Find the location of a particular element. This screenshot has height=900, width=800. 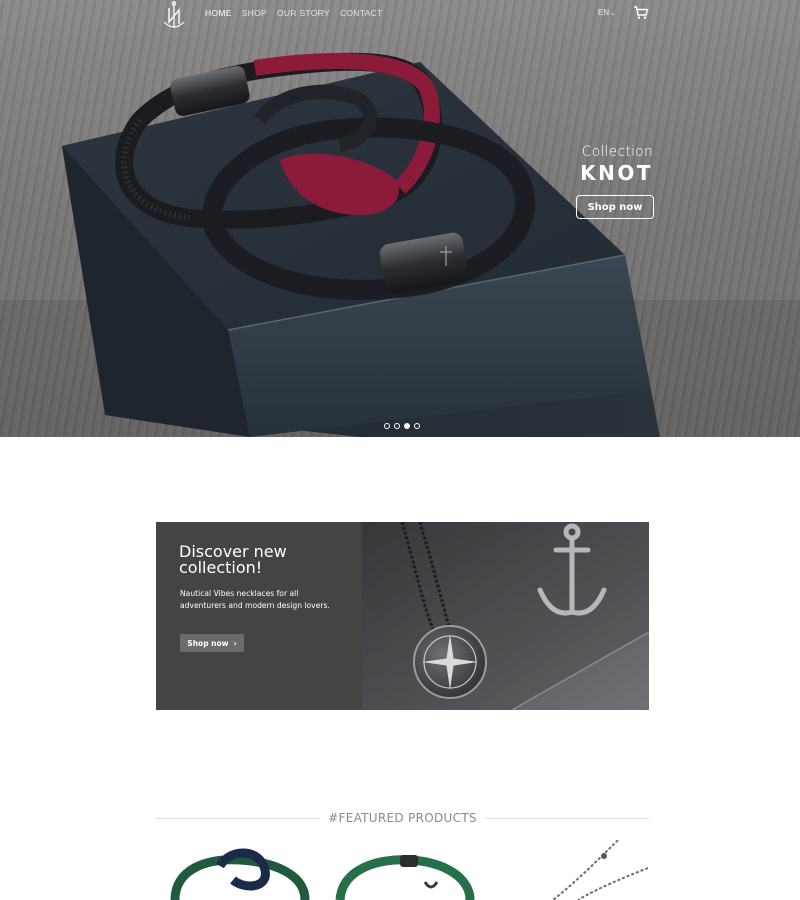

featured-products-header: #FEATURED PRODUCTS is located at coordinates (402, 818).